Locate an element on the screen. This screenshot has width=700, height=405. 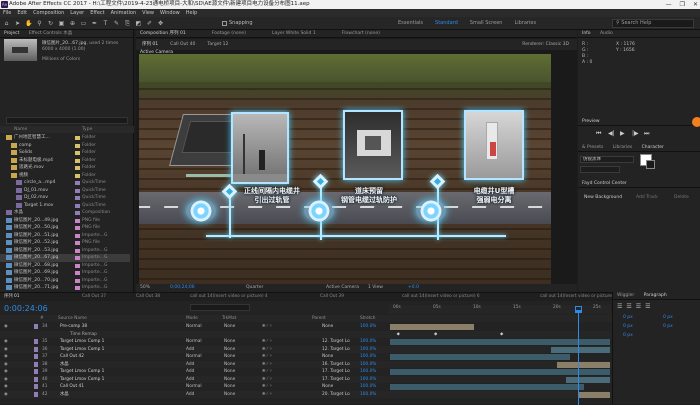
rectangle-tool-icon: ▭ is located at coordinates (83, 23).